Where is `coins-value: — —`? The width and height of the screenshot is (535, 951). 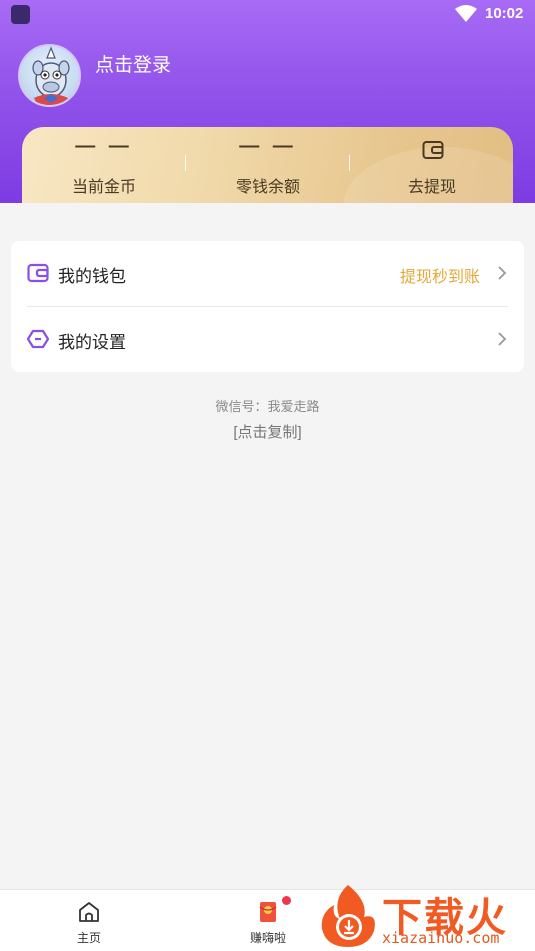
coins-value: — — is located at coordinates (104, 146).